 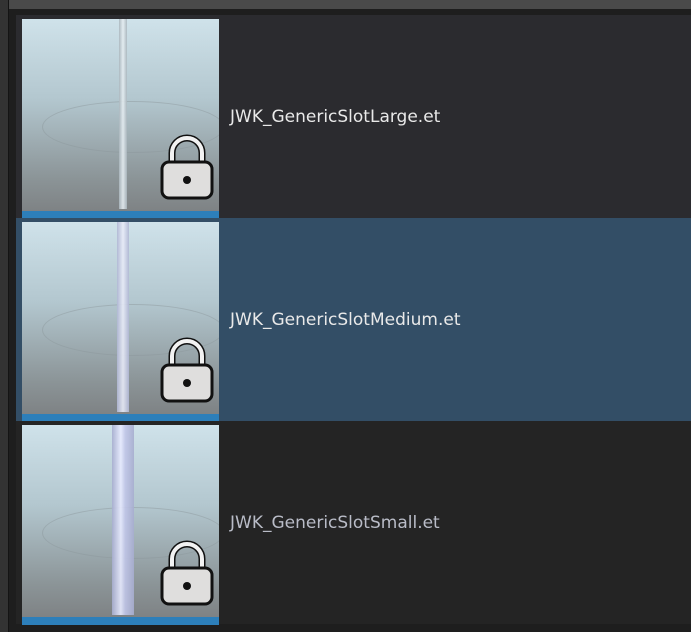 I want to click on left-border, so click(x=4, y=316).